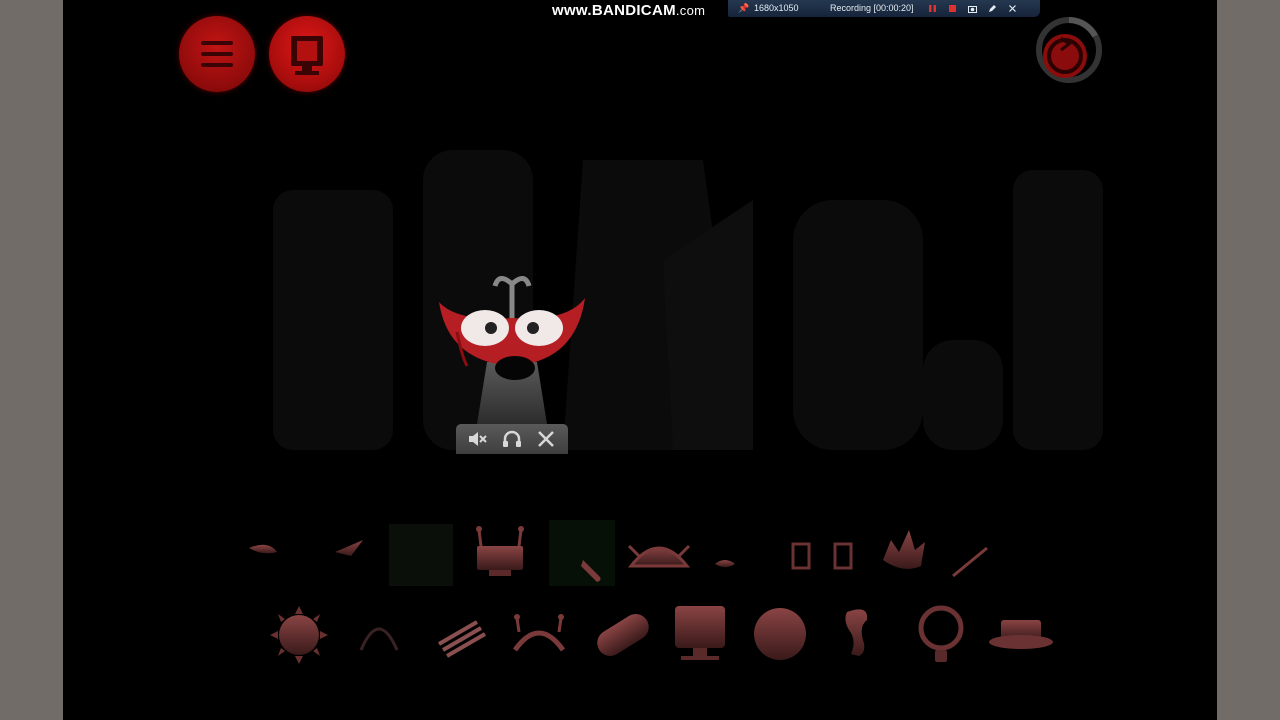 Image resolution: width=1280 pixels, height=720 pixels. I want to click on dark-box-icon, so click(421, 555).